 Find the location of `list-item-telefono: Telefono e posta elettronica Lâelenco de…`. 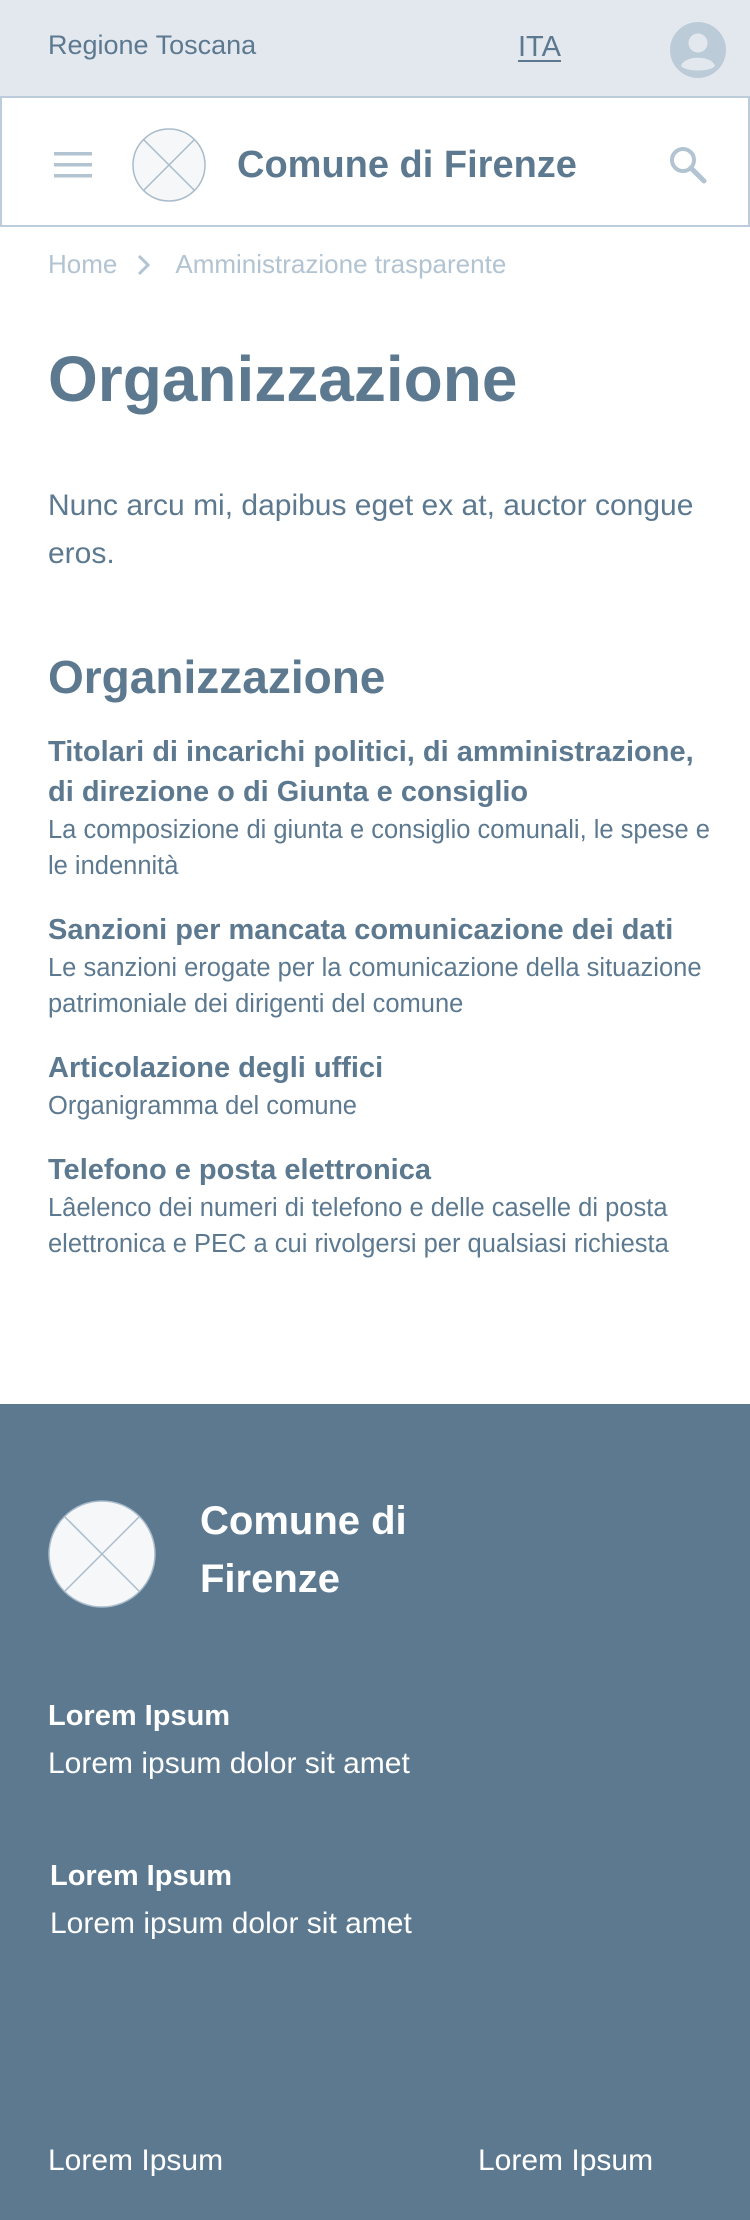

list-item-telefono: Telefono e posta elettronica Lâelenco de… is located at coordinates (383, 1206).